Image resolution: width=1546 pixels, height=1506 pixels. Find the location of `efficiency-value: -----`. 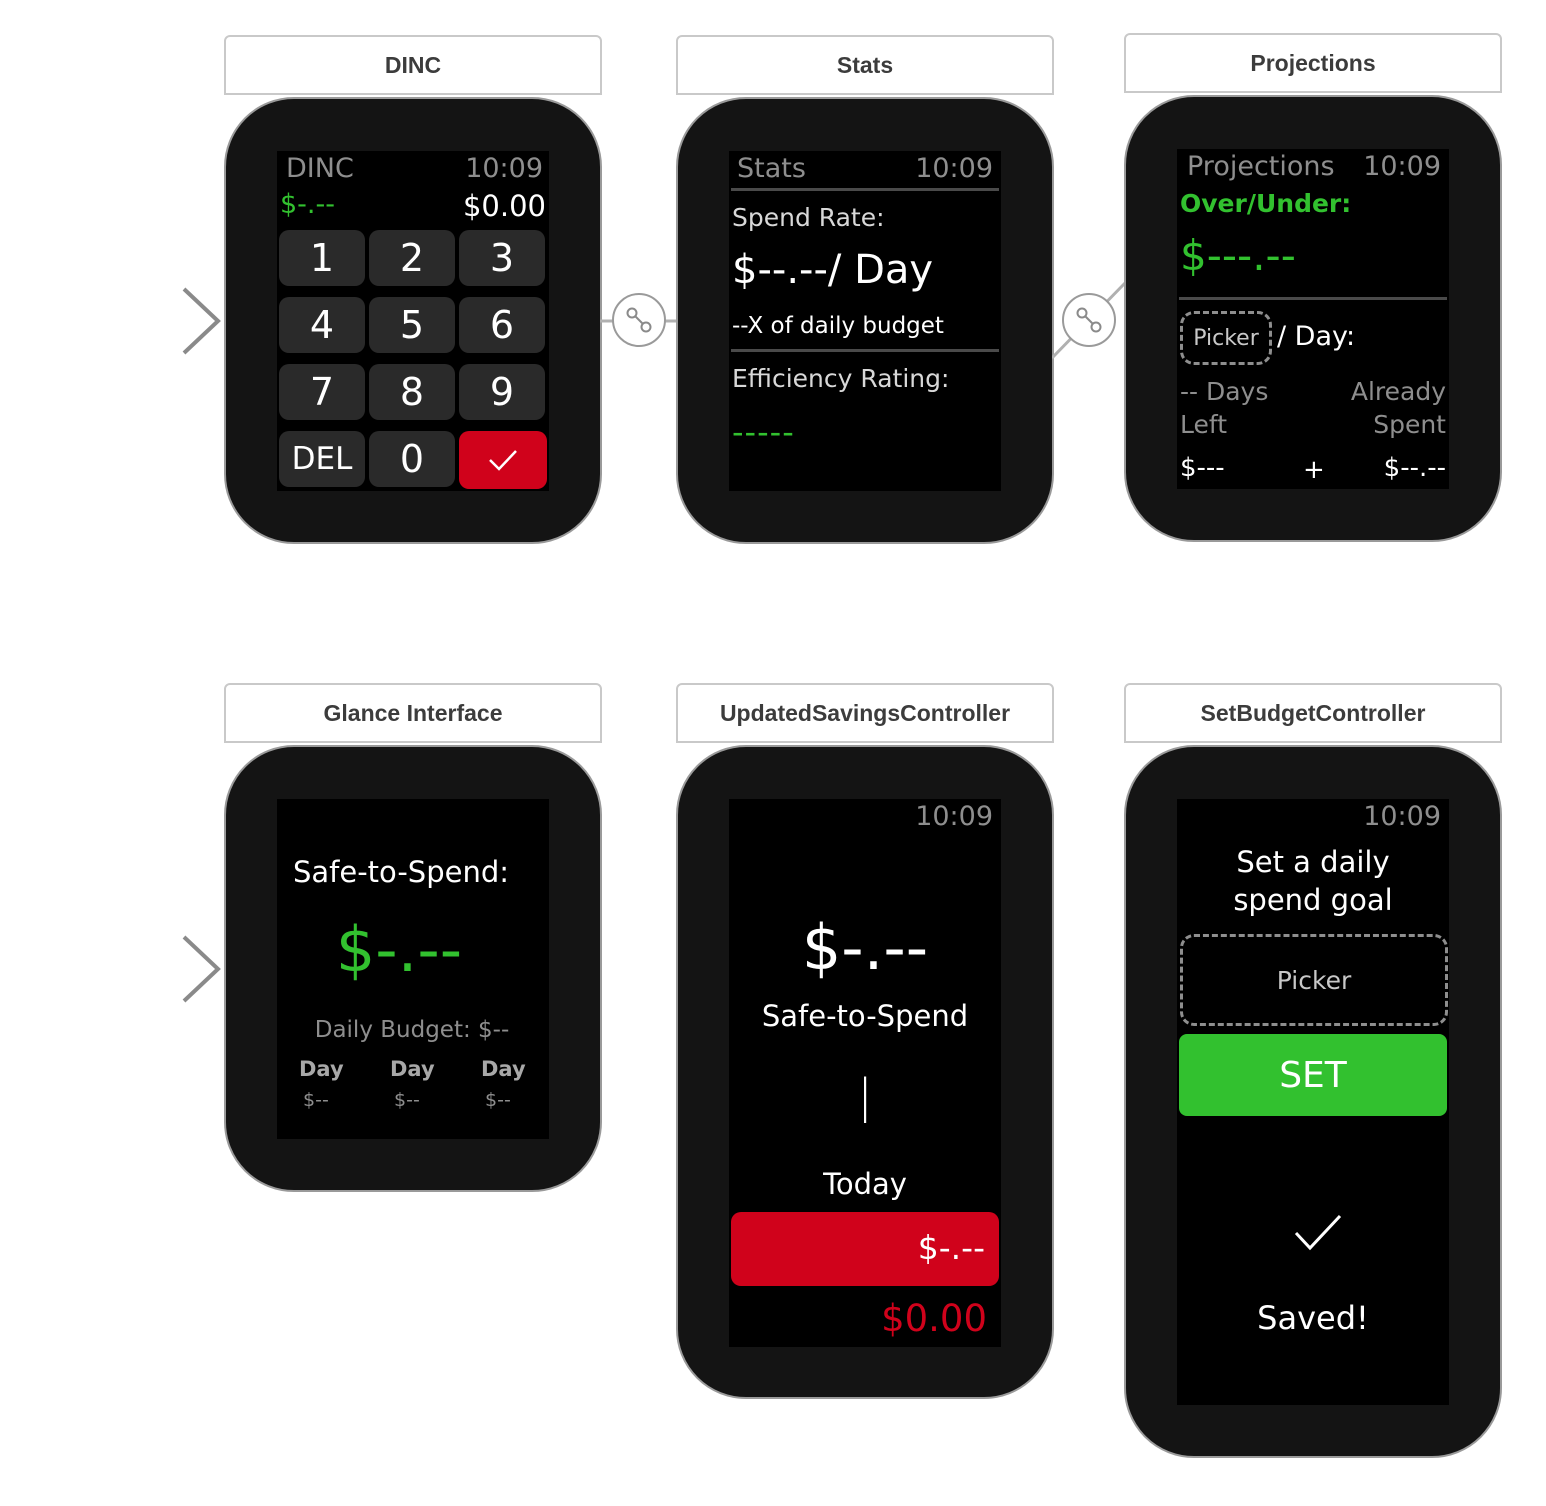

efficiency-value: ----- is located at coordinates (763, 432).